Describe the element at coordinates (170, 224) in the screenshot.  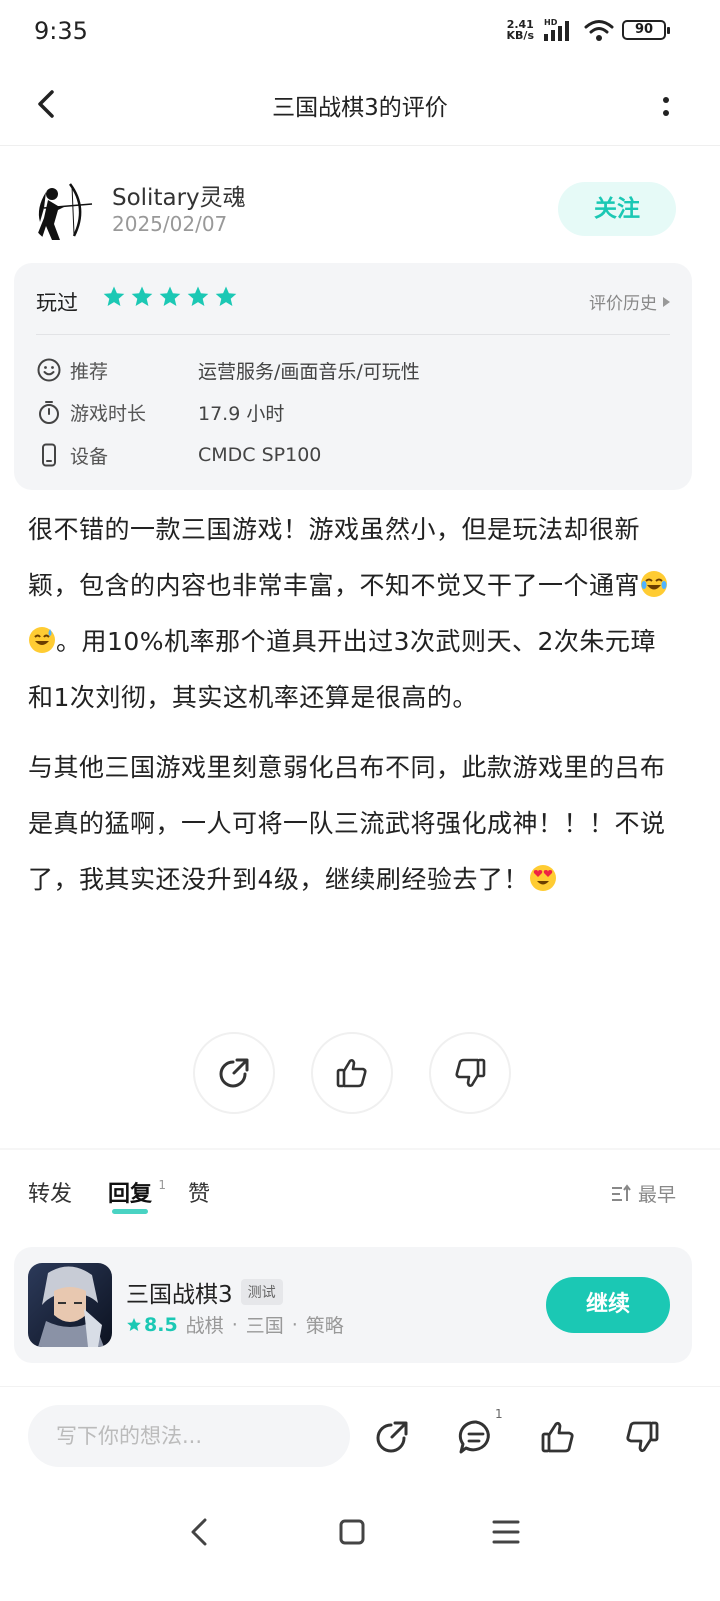
I see `review-date: 2025/02/07` at that location.